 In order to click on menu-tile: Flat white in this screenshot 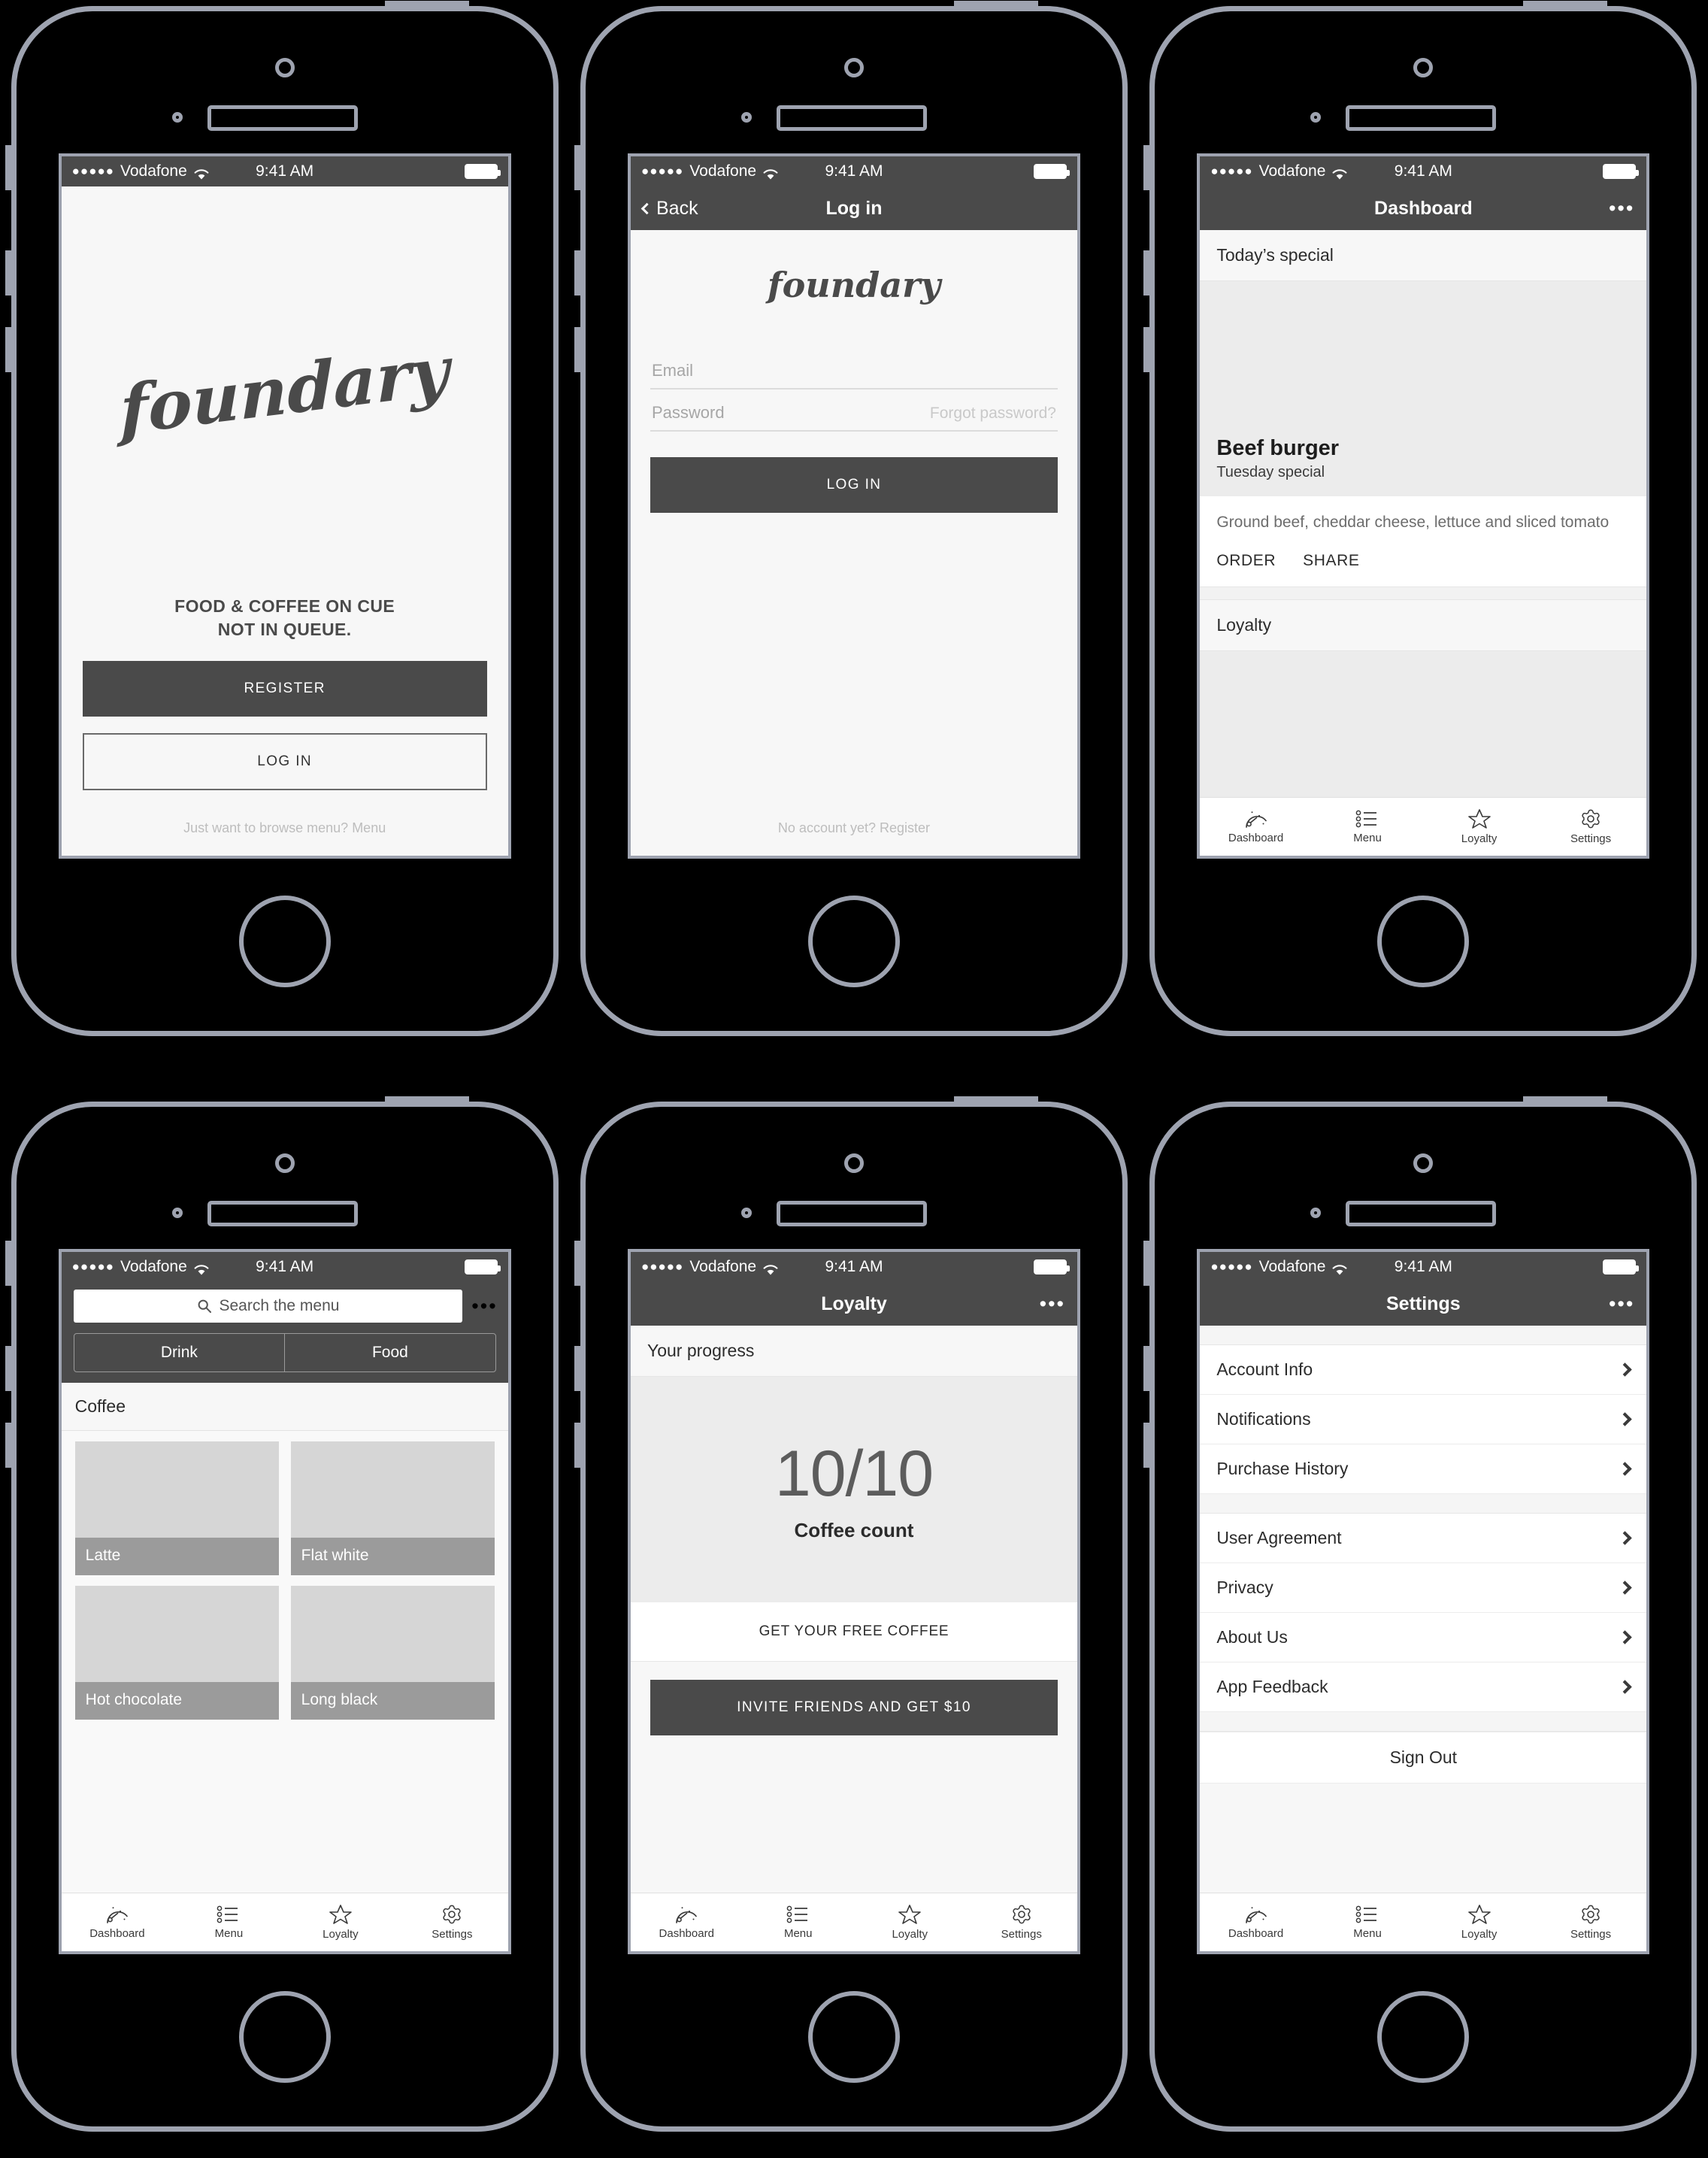, I will do `click(392, 1508)`.